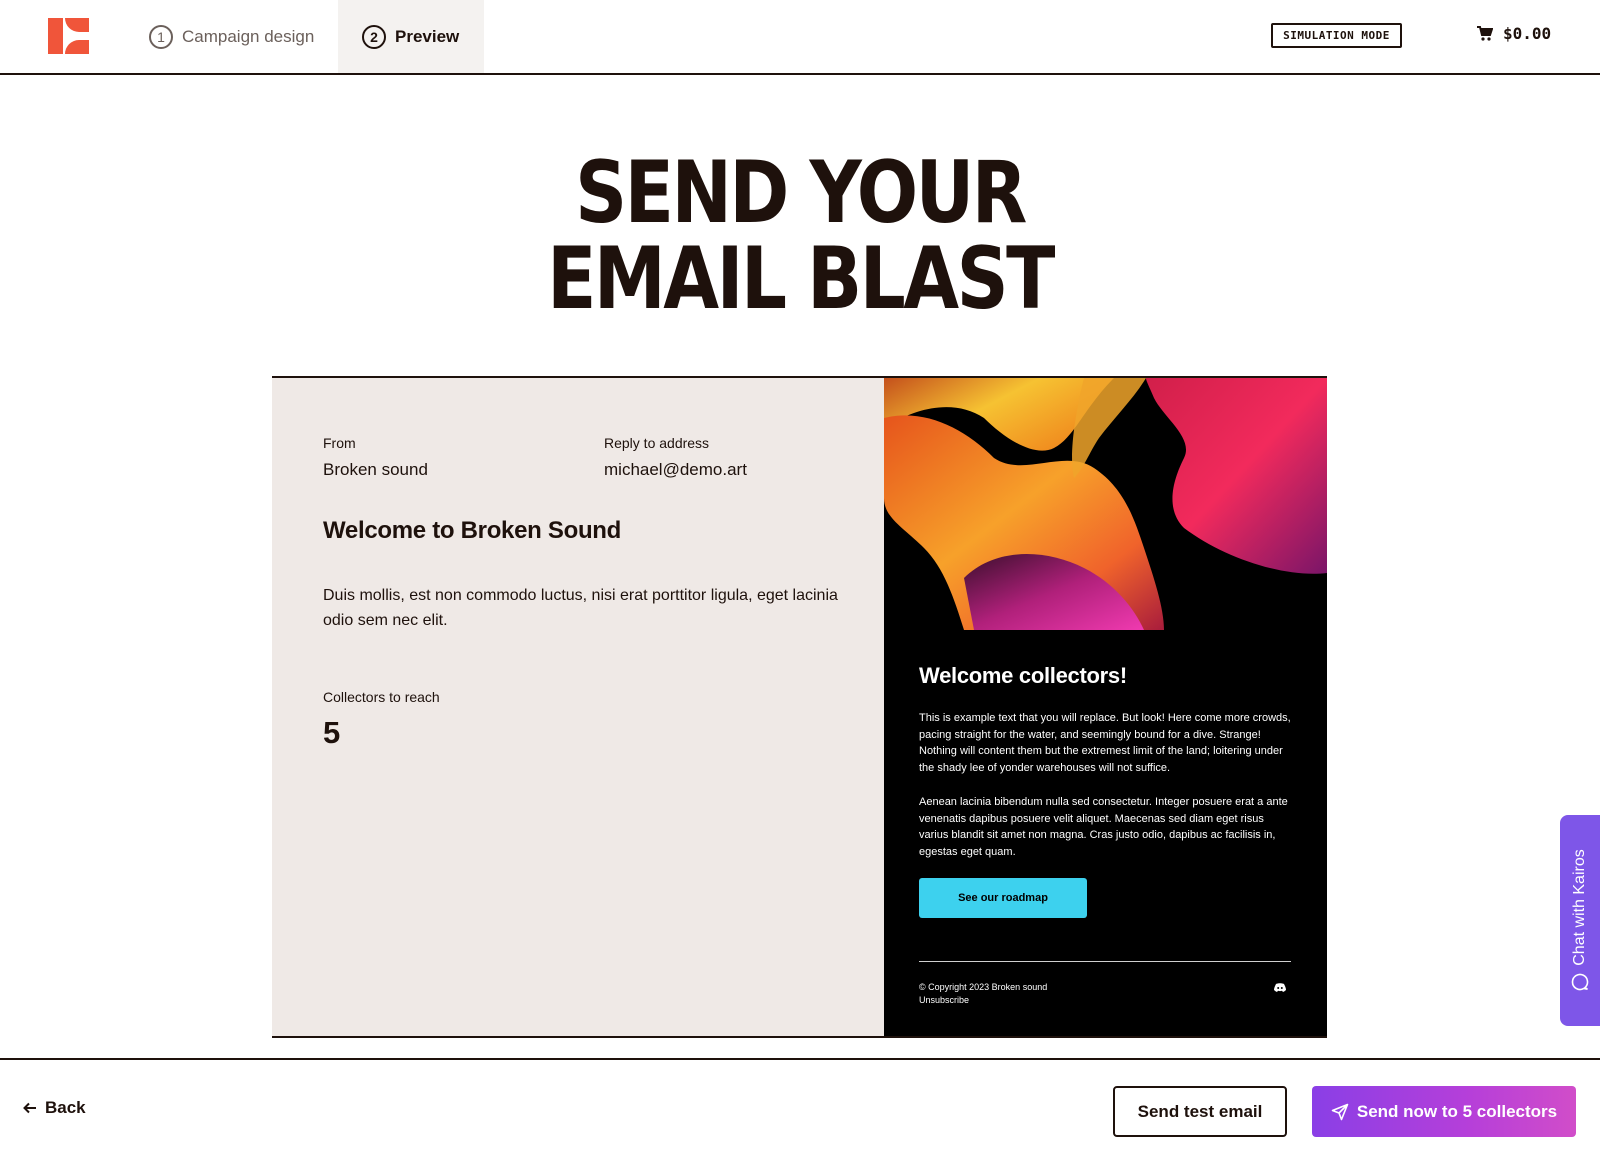  What do you see at coordinates (65, 1107) in the screenshot?
I see `back-button-label: Back` at bounding box center [65, 1107].